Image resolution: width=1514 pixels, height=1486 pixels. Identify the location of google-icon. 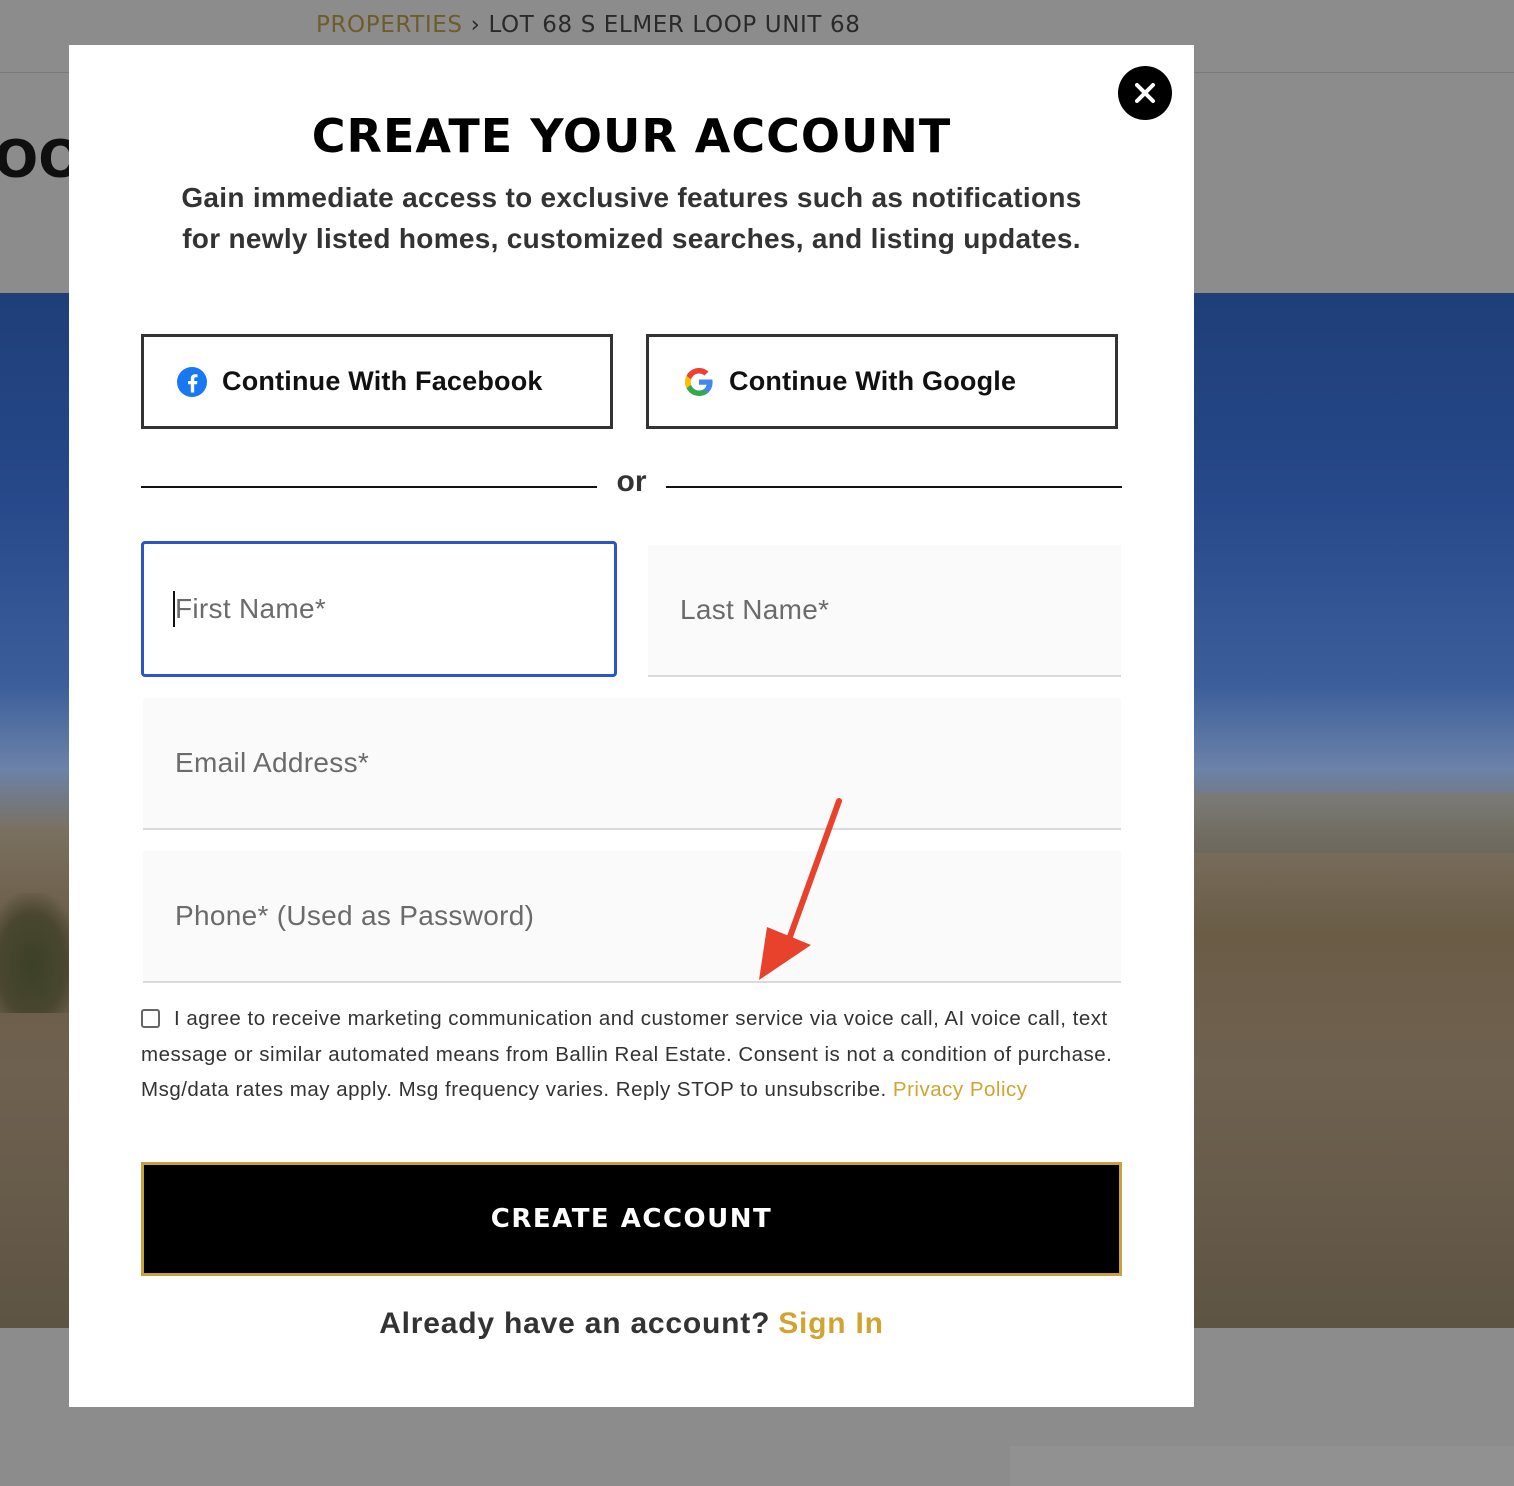
(699, 381).